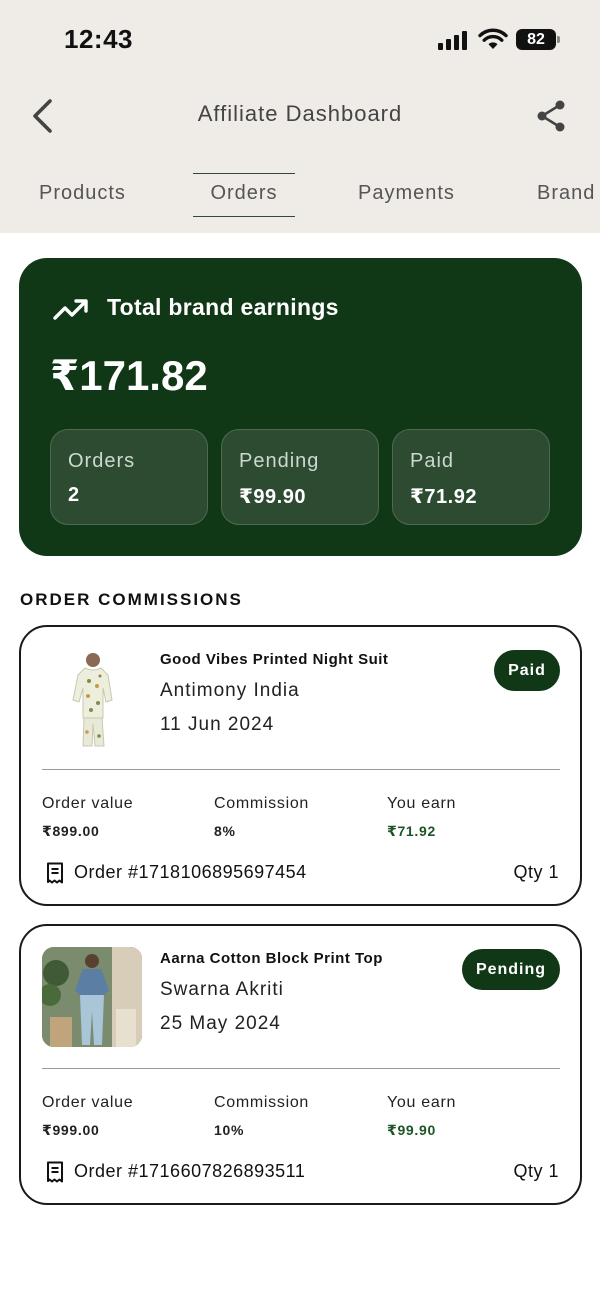  What do you see at coordinates (131, 599) in the screenshot?
I see `section-title: ORDER COMMISSIONS` at bounding box center [131, 599].